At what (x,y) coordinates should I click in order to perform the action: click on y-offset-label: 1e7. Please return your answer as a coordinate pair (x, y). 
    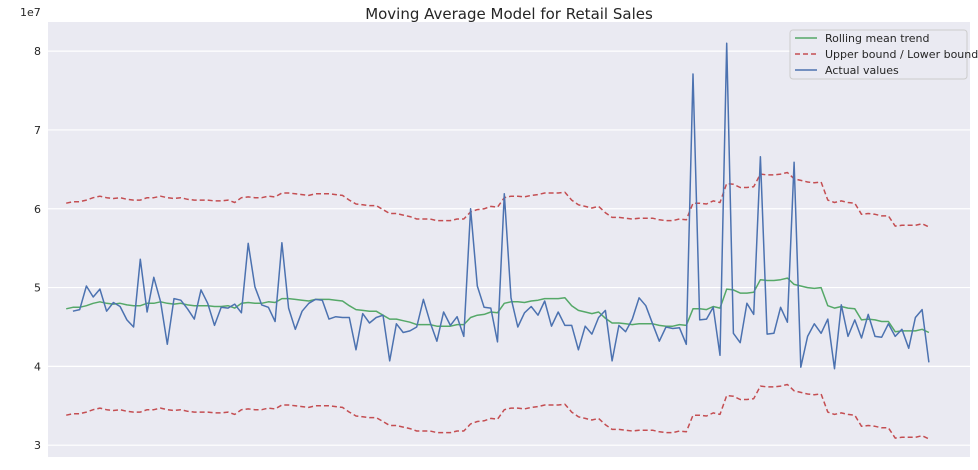
    Looking at the image, I should click on (30, 12).